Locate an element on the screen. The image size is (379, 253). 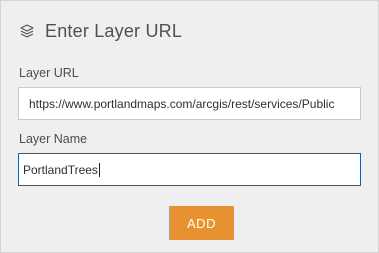
panel-title: Enter Layer URL is located at coordinates (114, 30).